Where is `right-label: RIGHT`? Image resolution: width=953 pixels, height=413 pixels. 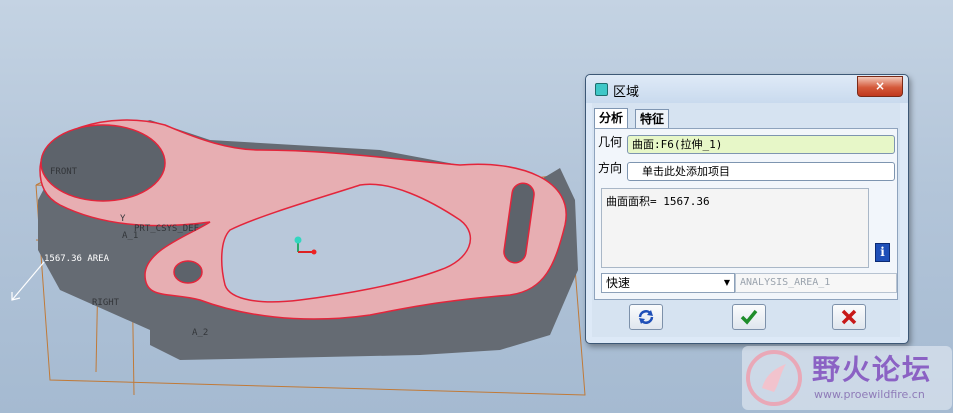 right-label: RIGHT is located at coordinates (106, 303).